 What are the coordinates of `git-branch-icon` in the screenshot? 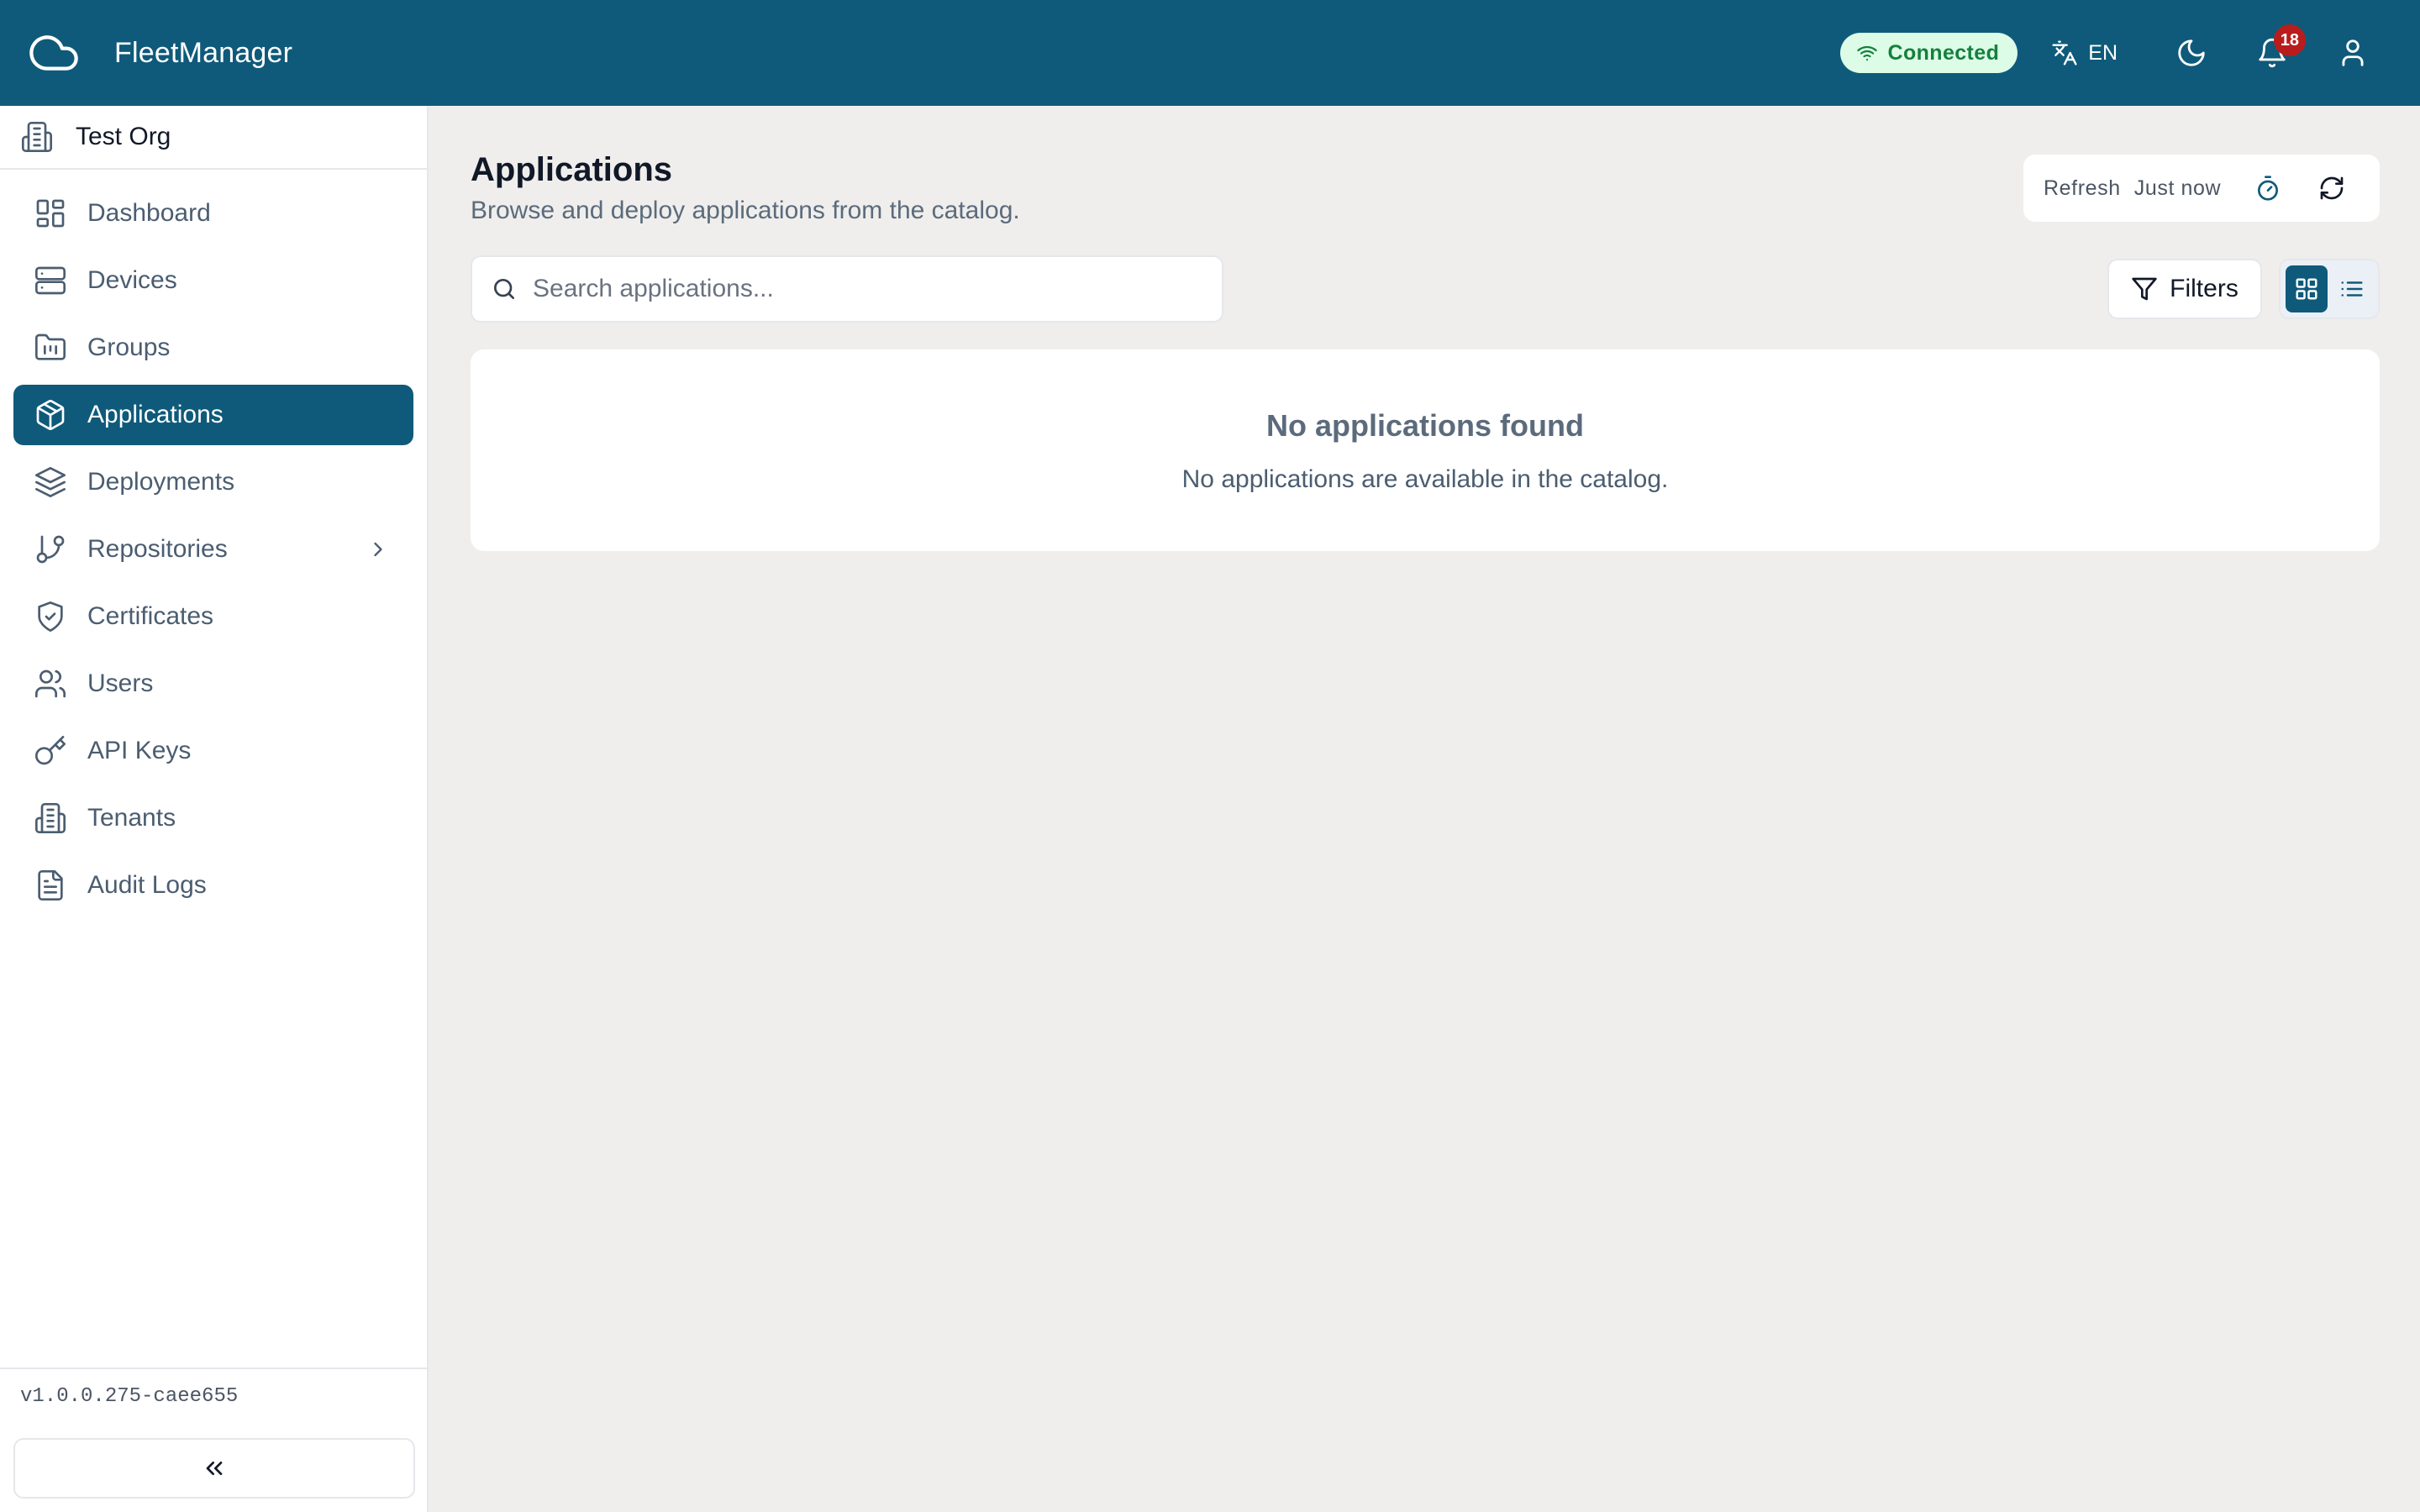 It's located at (51, 549).